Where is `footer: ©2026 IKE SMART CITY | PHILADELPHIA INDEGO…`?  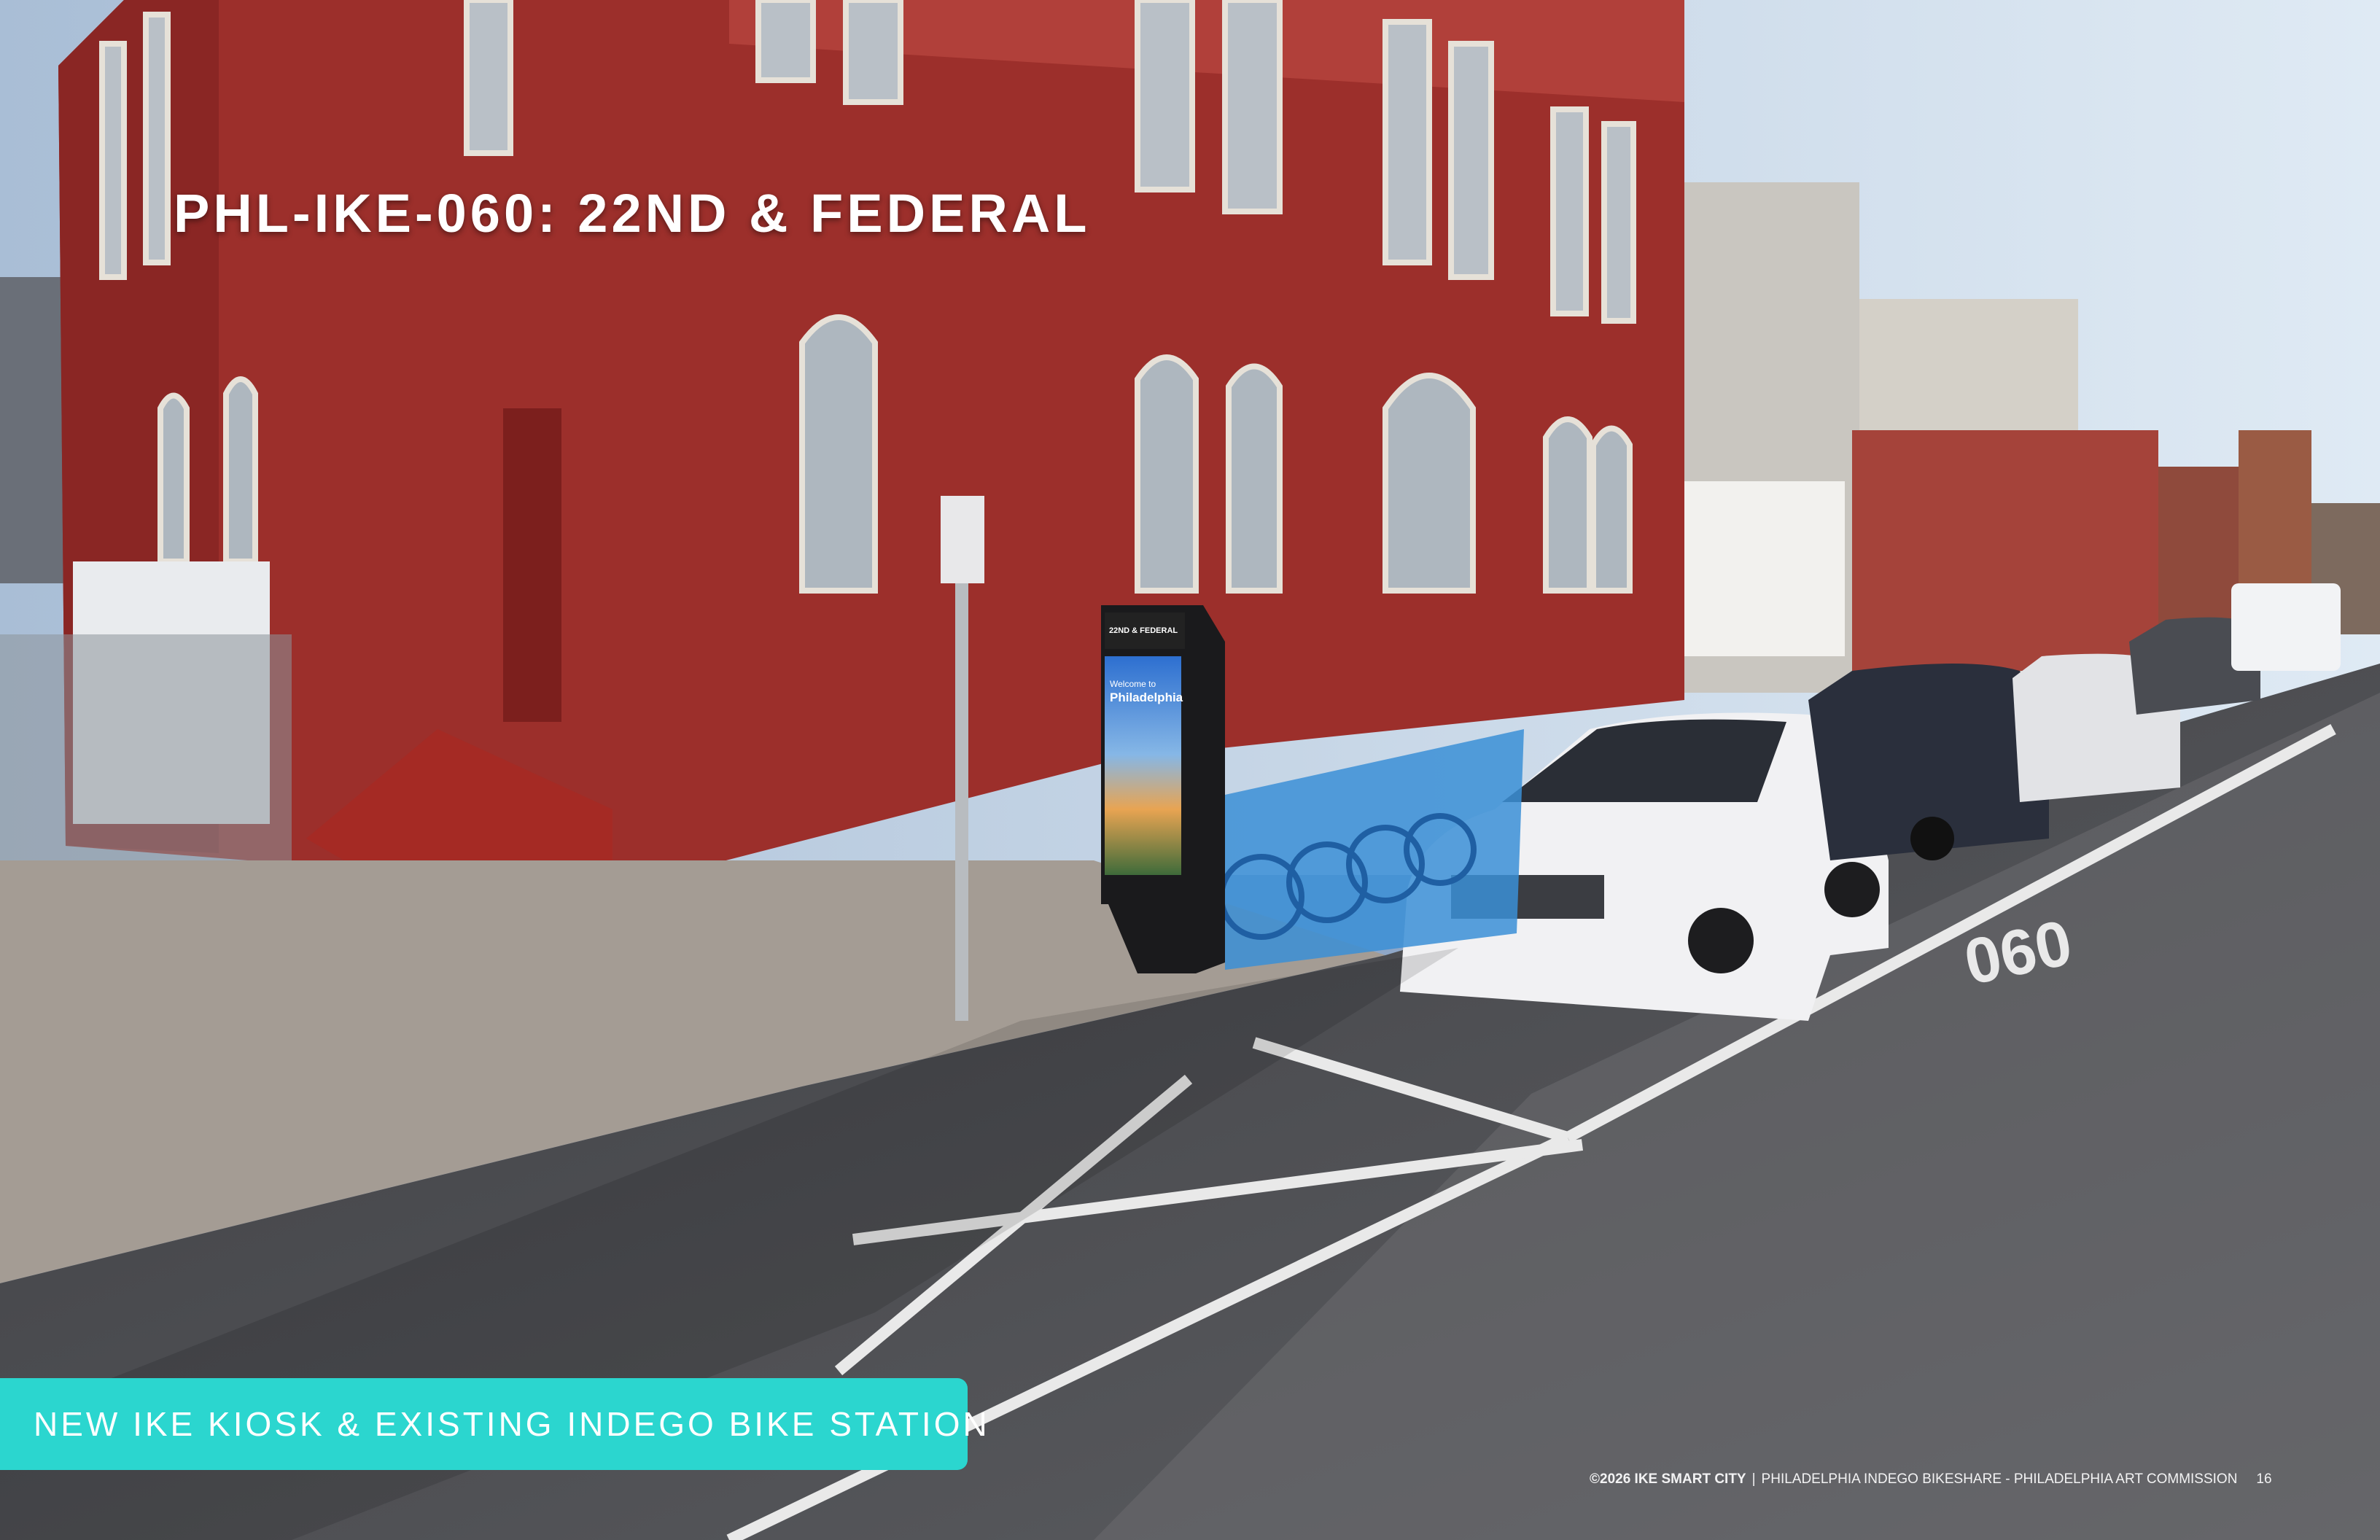 footer: ©2026 IKE SMART CITY | PHILADELPHIA INDEGO… is located at coordinates (1931, 1479).